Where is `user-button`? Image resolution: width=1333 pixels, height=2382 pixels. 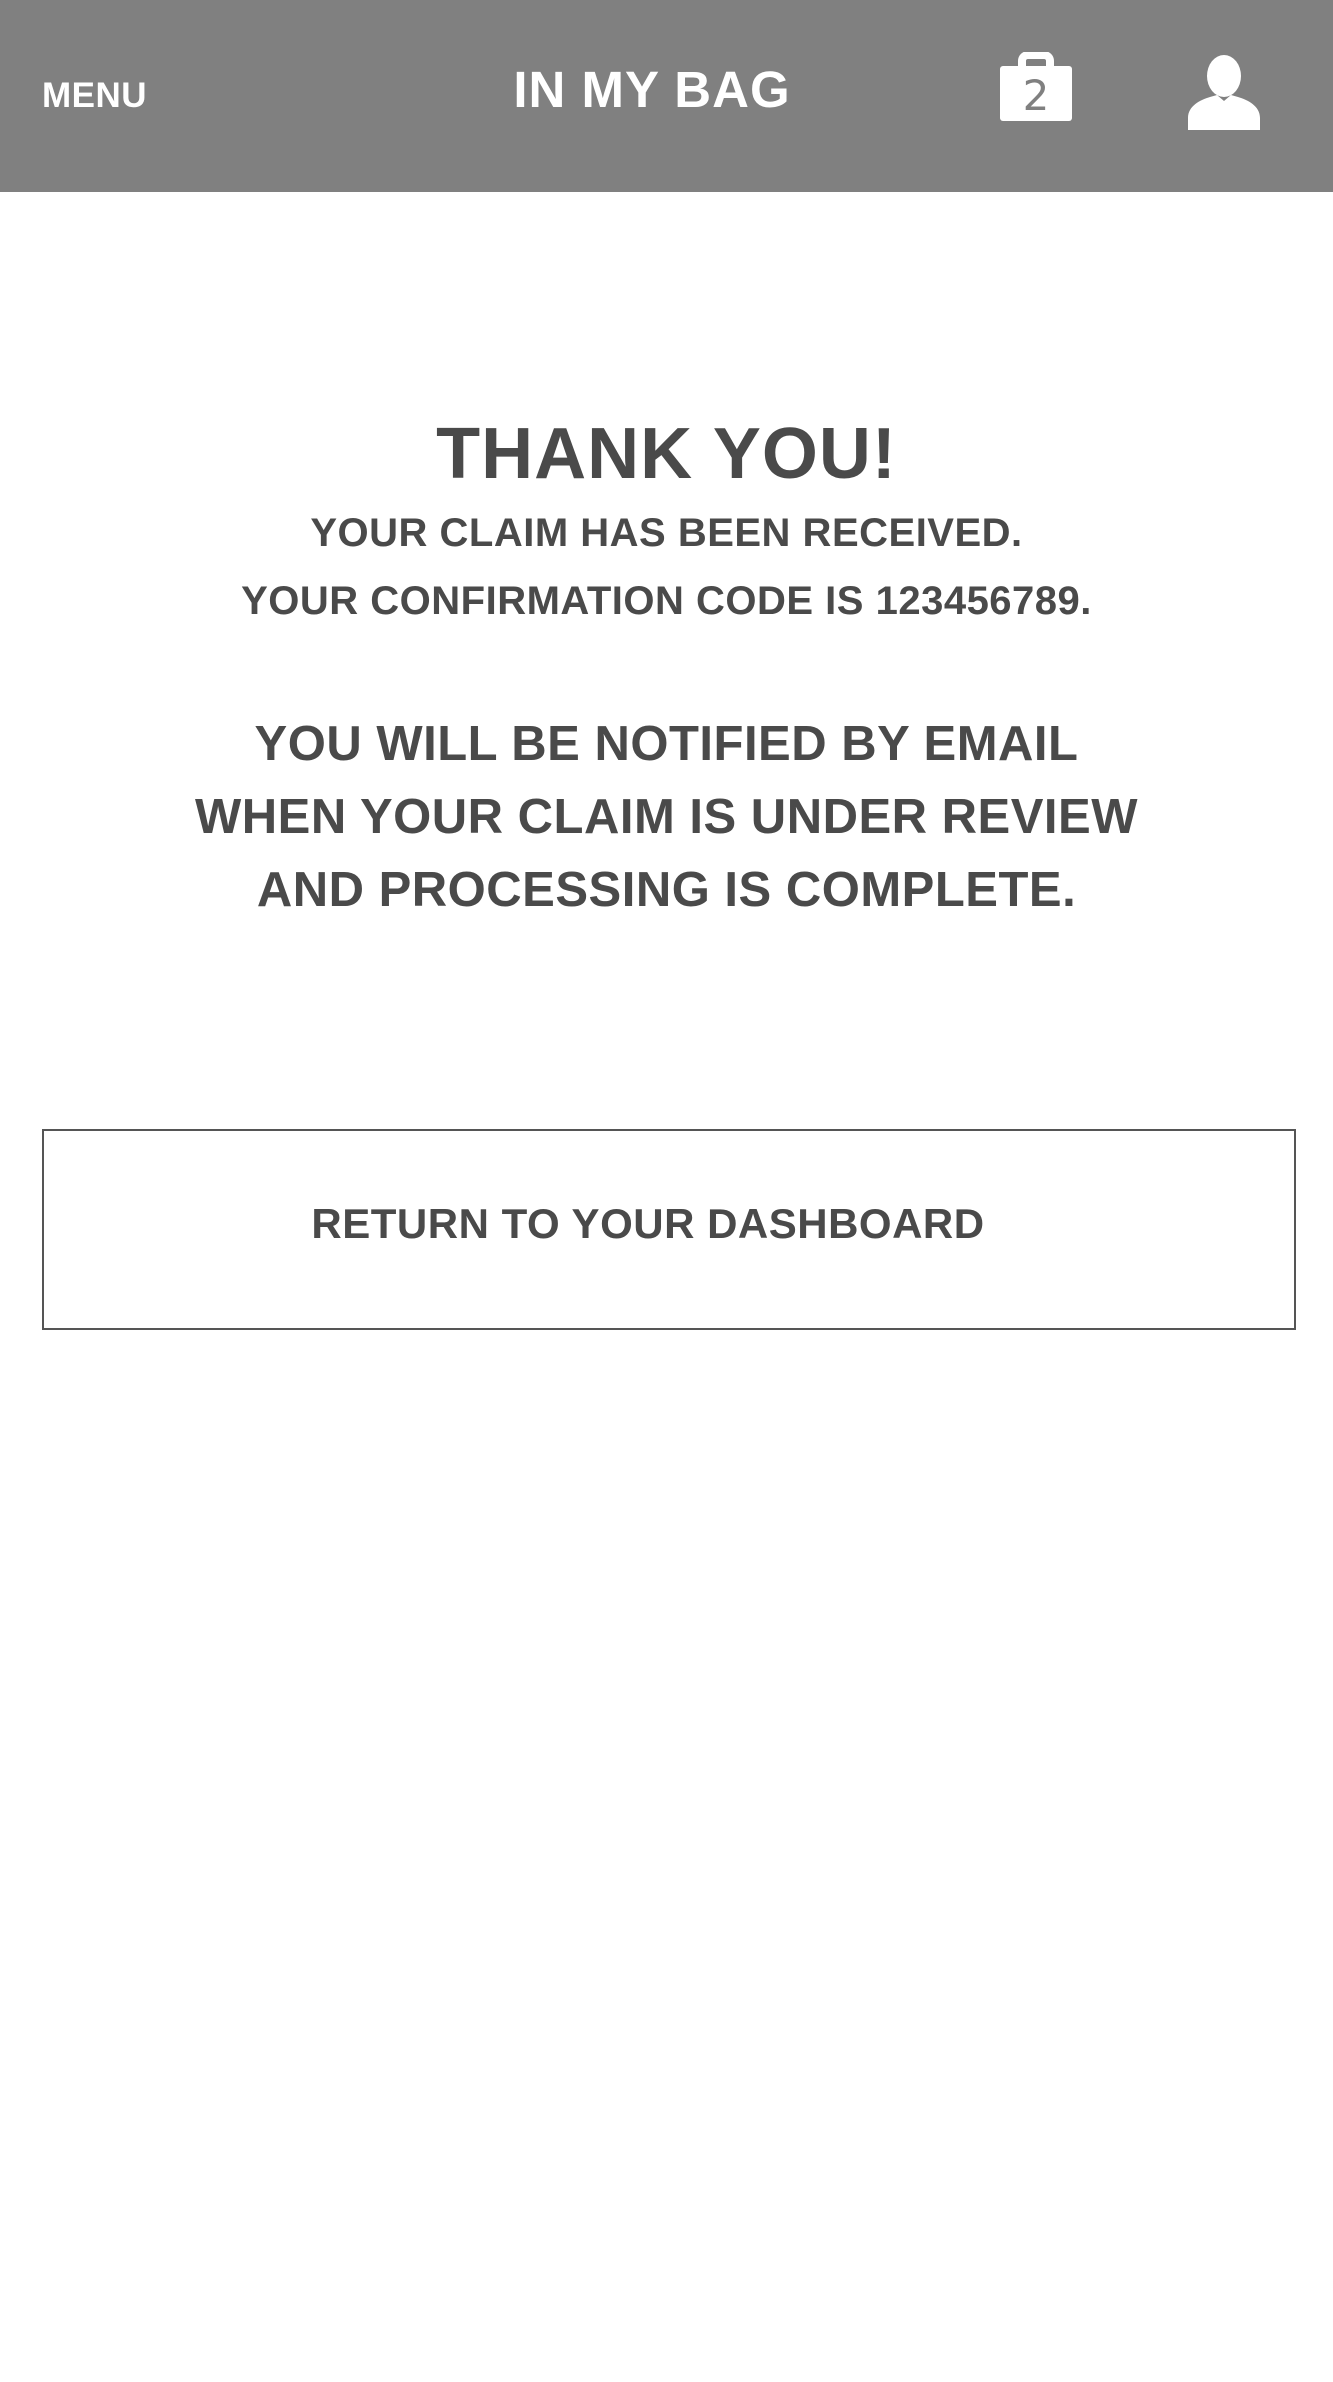
user-button is located at coordinates (1224, 92).